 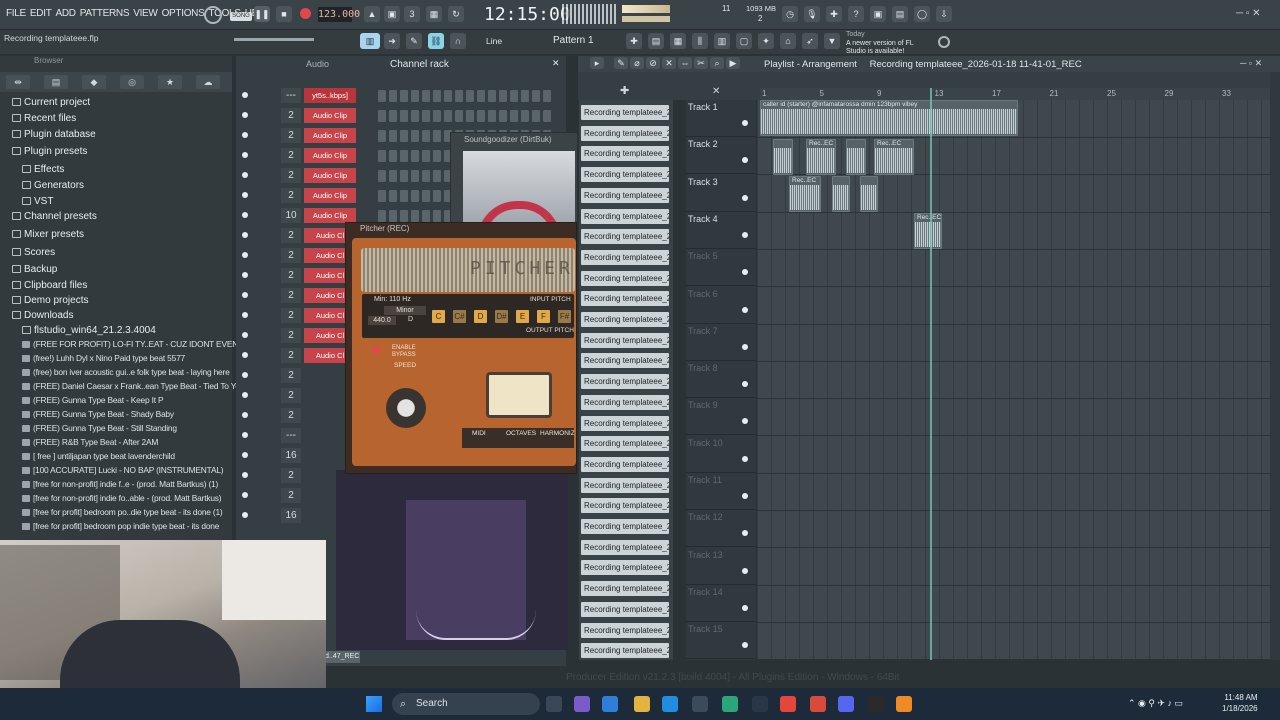 I want to click on update-gear-icon, so click(x=944, y=42).